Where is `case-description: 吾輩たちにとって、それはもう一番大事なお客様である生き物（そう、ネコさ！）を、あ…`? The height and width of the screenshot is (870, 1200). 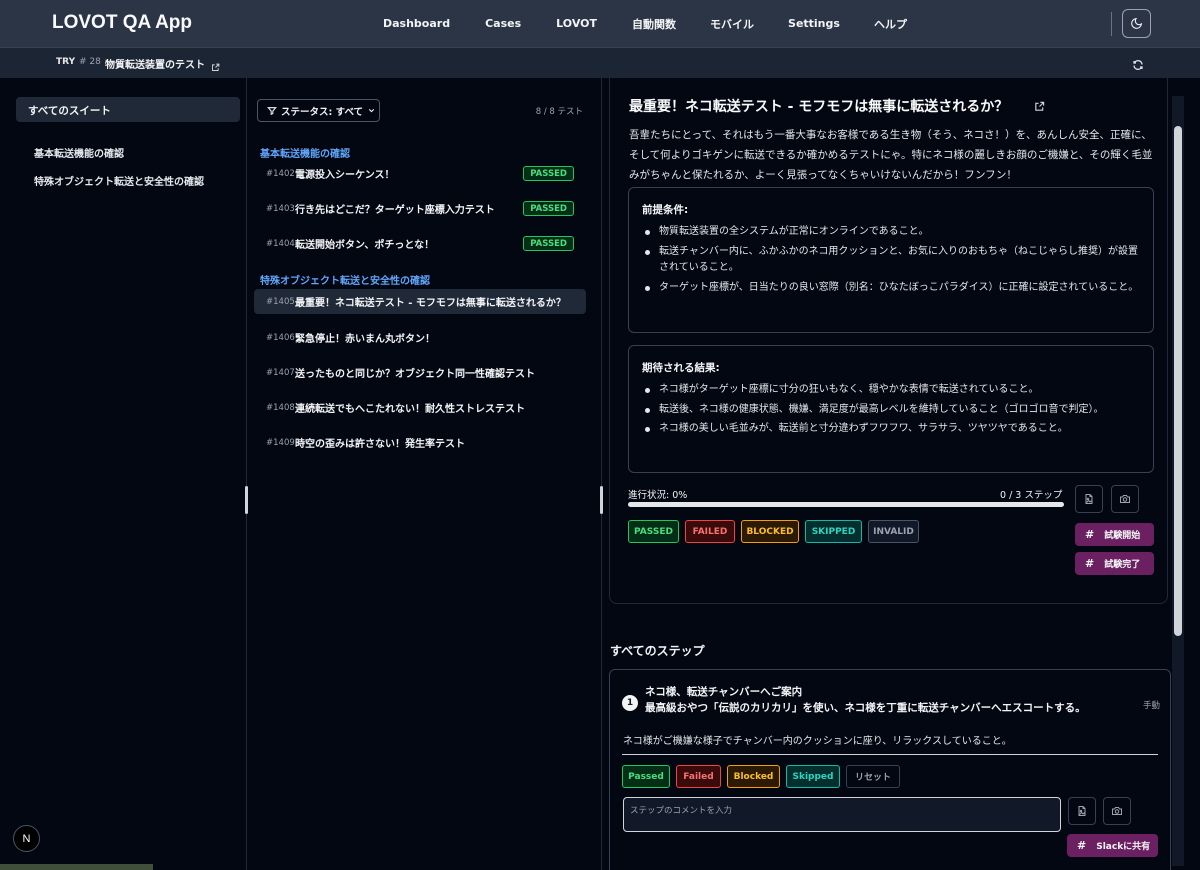
case-description: 吾輩たちにとって、それはもう一番大事なお客様である生き物（そう、ネコさ！）を、あ… is located at coordinates (891, 155).